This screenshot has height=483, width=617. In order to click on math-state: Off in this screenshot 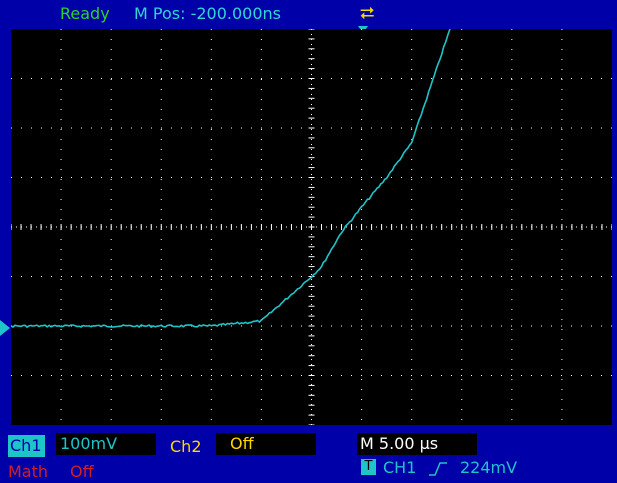, I will do `click(82, 472)`.